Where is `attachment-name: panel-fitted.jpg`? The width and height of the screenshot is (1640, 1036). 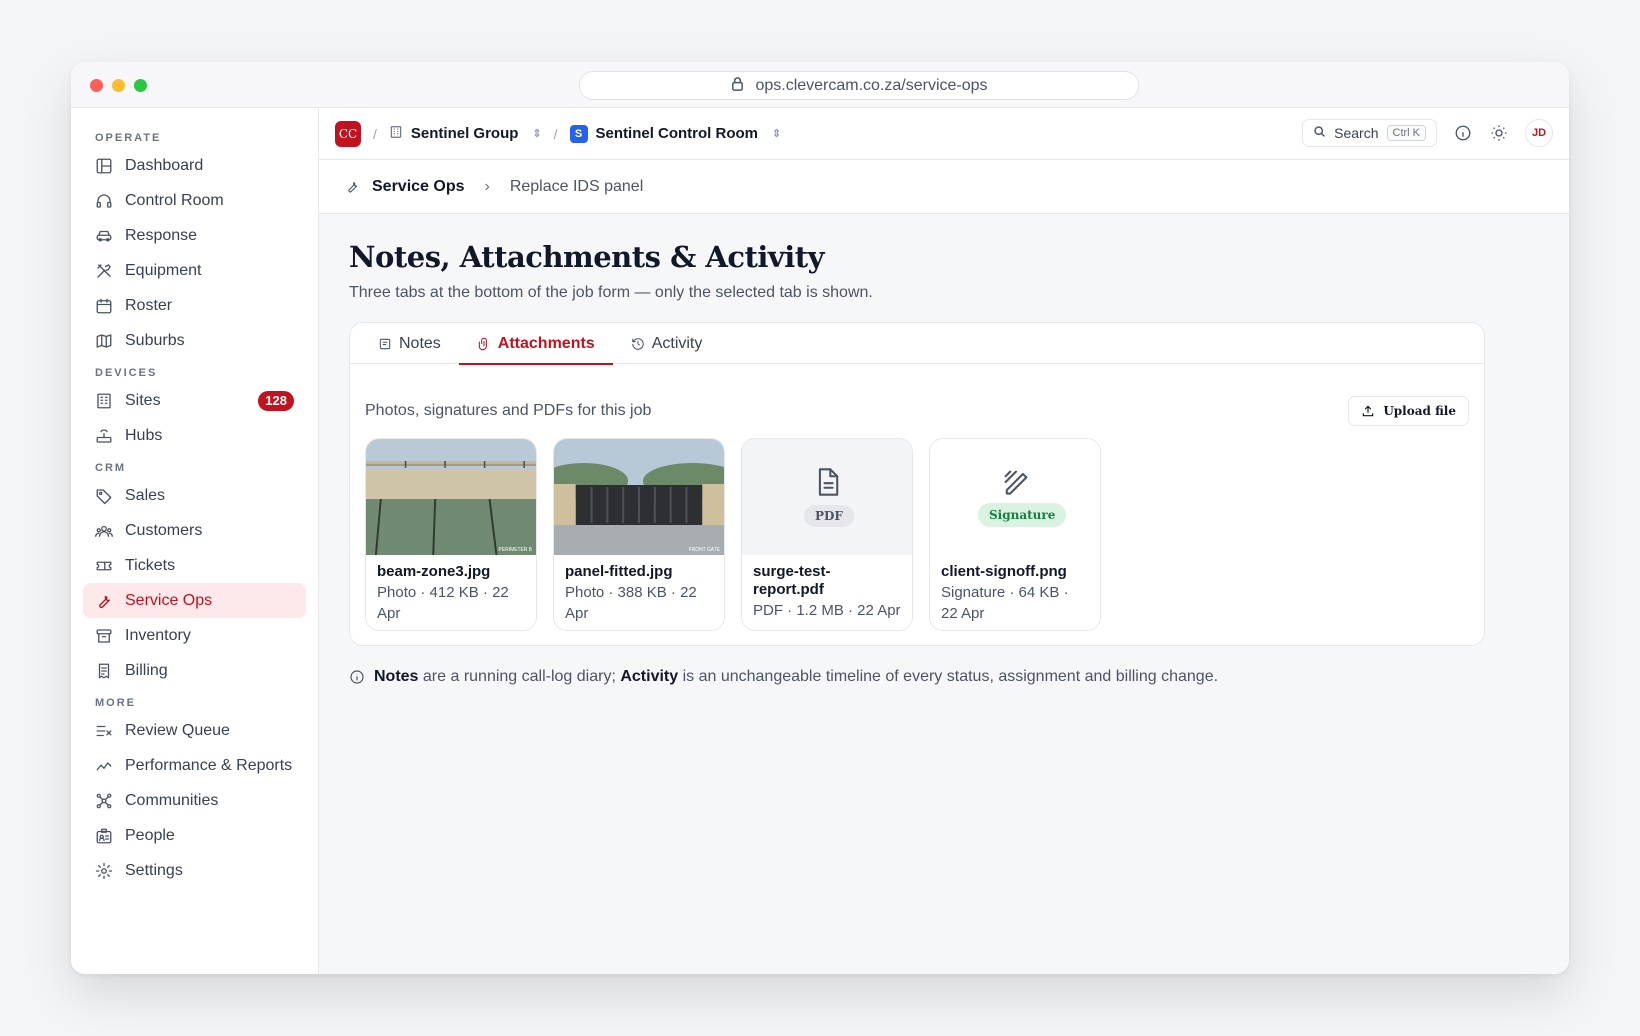
attachment-name: panel-fitted.jpg is located at coordinates (619, 571).